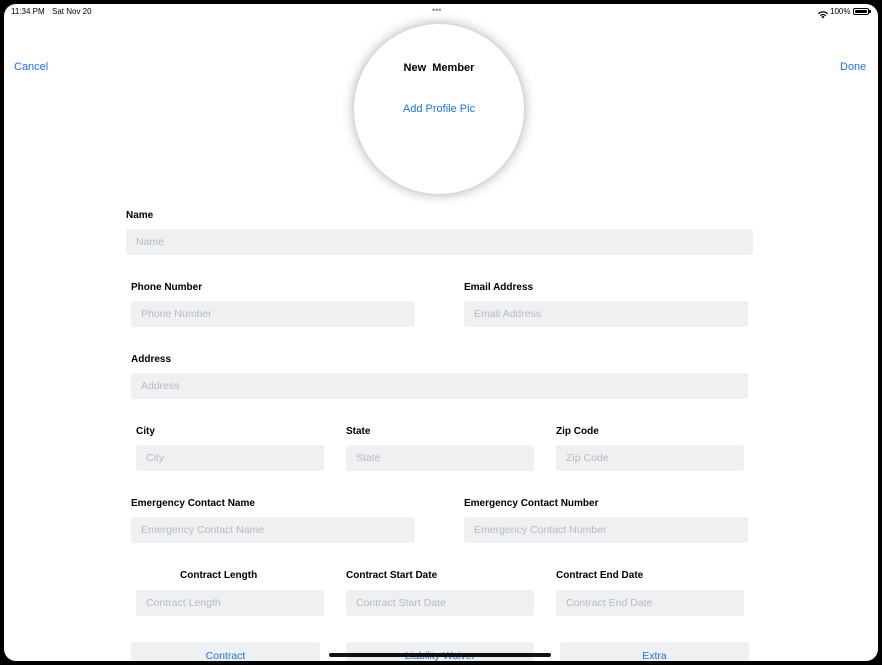 The width and height of the screenshot is (882, 665). What do you see at coordinates (440, 458) in the screenshot?
I see `state-field: State` at bounding box center [440, 458].